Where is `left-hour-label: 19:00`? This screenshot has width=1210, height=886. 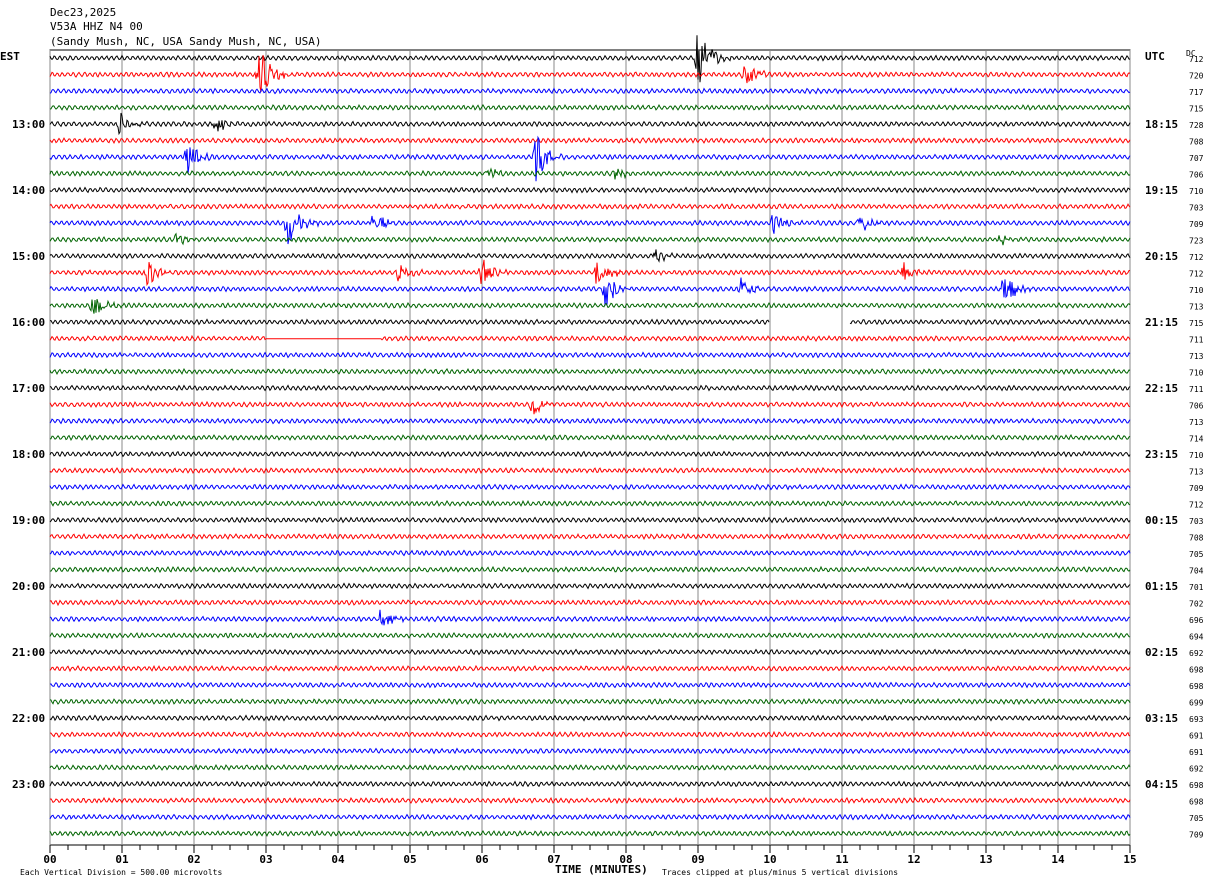 left-hour-label: 19:00 is located at coordinates (28, 520).